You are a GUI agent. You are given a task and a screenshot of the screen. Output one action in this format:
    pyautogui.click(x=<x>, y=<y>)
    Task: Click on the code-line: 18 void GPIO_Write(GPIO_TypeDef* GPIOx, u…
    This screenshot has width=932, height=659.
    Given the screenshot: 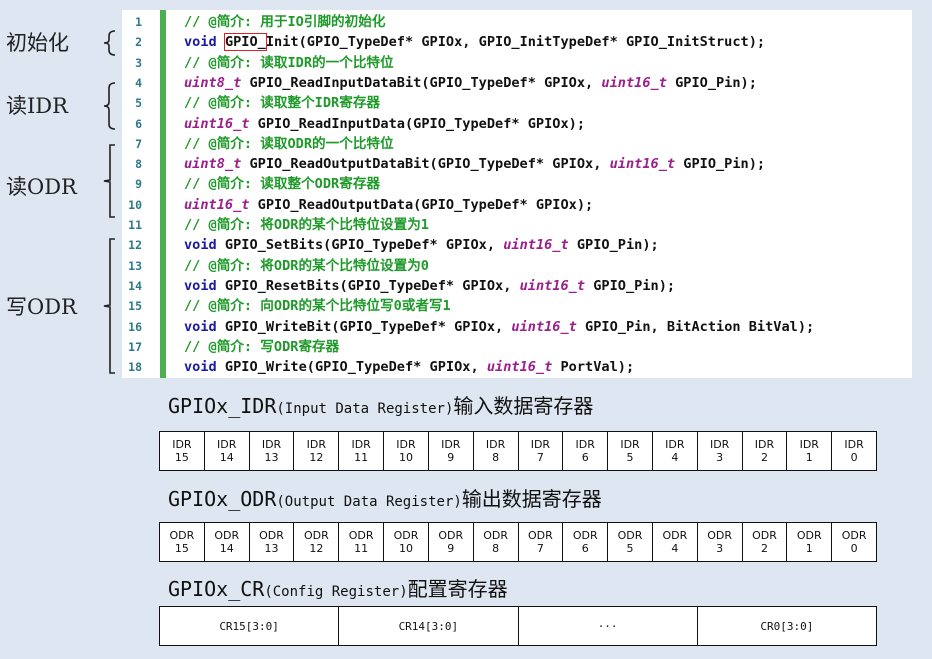 What is the action you would take?
    pyautogui.click(x=517, y=367)
    